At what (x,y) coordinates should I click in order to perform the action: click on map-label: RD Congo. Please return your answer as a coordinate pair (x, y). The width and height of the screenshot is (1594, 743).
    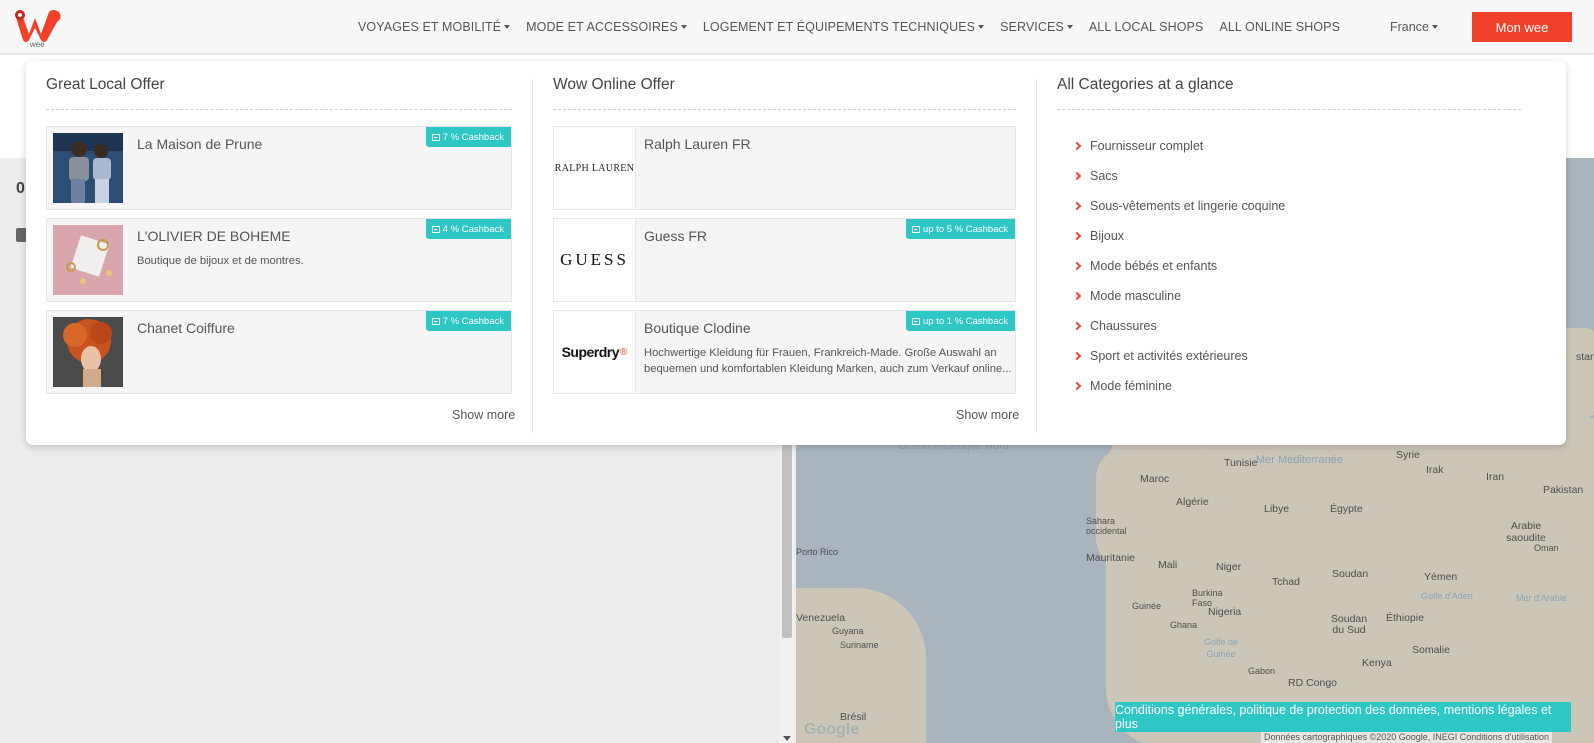
    Looking at the image, I should click on (1313, 683).